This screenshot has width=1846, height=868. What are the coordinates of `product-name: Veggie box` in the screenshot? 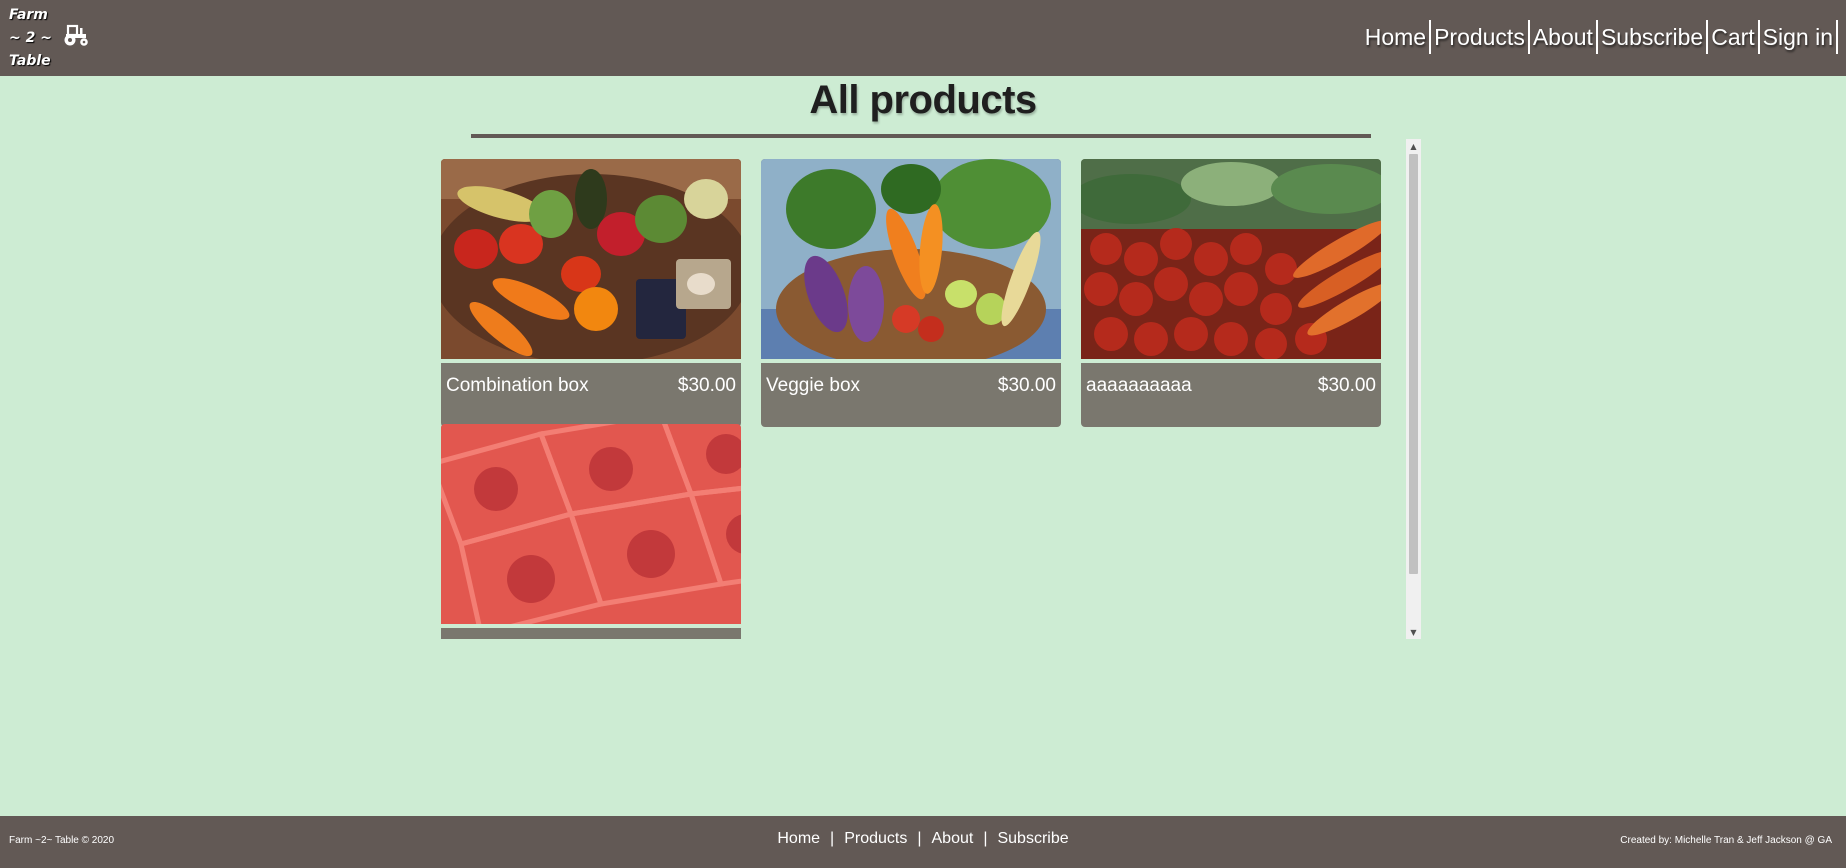 It's located at (813, 385).